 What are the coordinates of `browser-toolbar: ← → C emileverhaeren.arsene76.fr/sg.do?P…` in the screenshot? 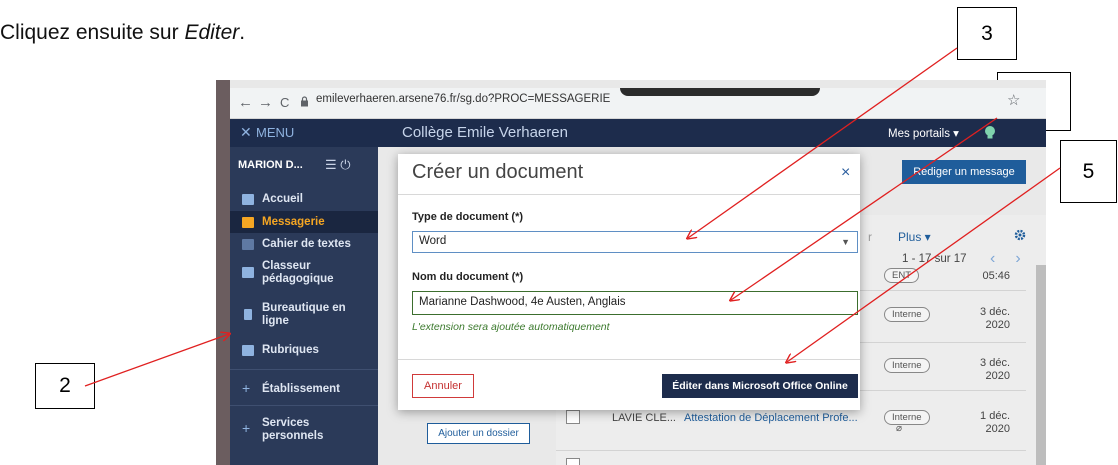 It's located at (638, 103).